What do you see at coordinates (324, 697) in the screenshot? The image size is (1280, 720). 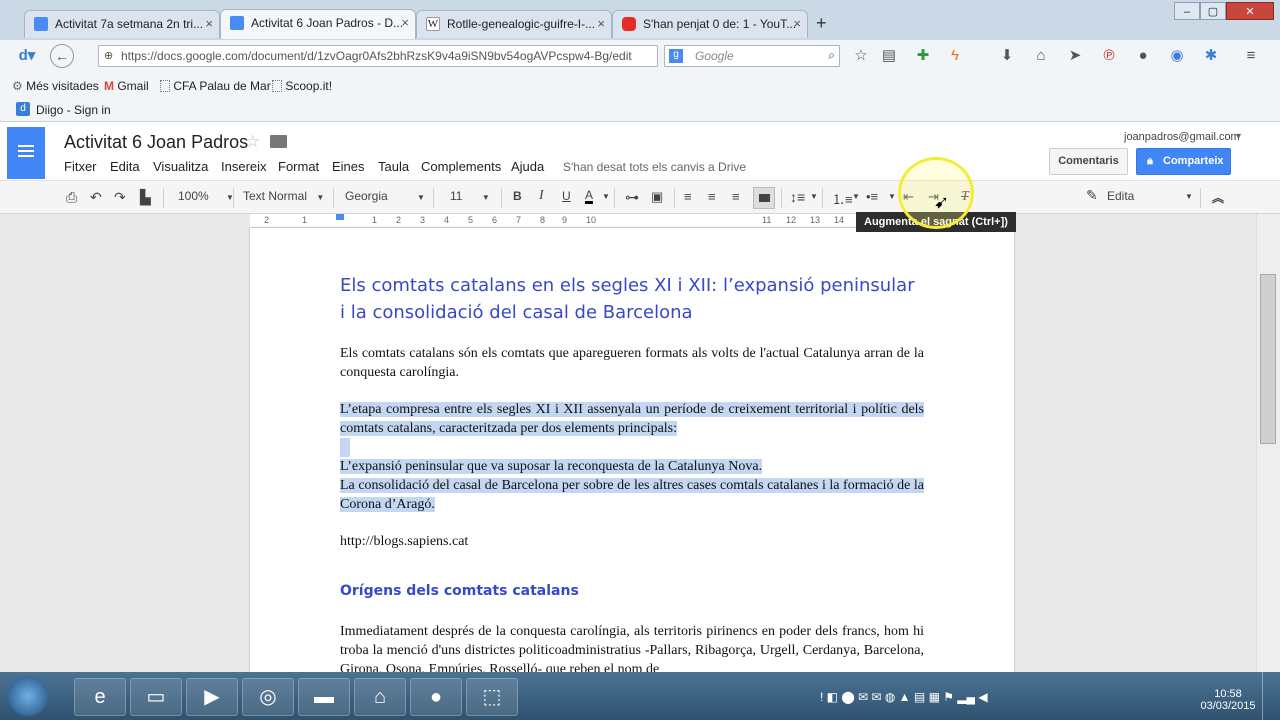 I see `folder-icon: ▬` at bounding box center [324, 697].